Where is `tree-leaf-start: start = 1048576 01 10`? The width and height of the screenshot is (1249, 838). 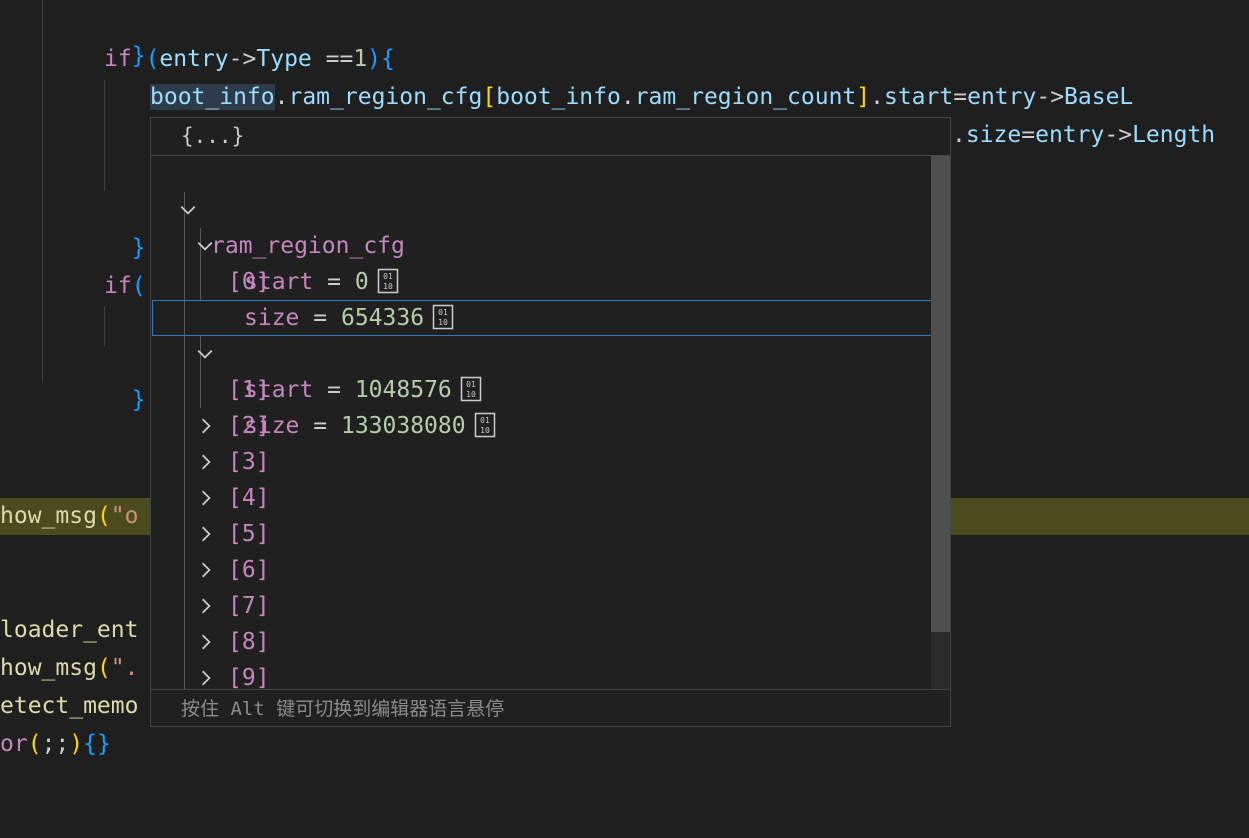 tree-leaf-start: start = 1048576 01 10 is located at coordinates (541, 369).